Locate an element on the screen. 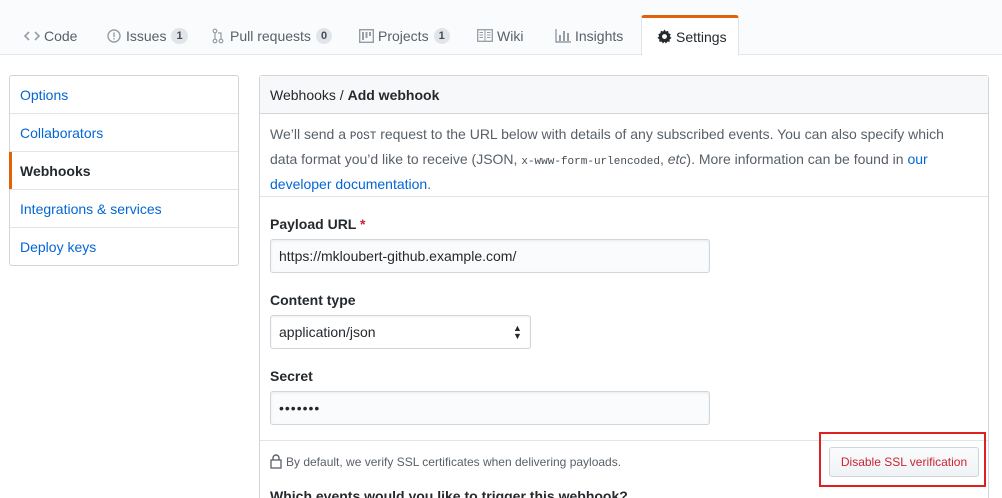  tab-wiki: Wiki is located at coordinates (500, 35).